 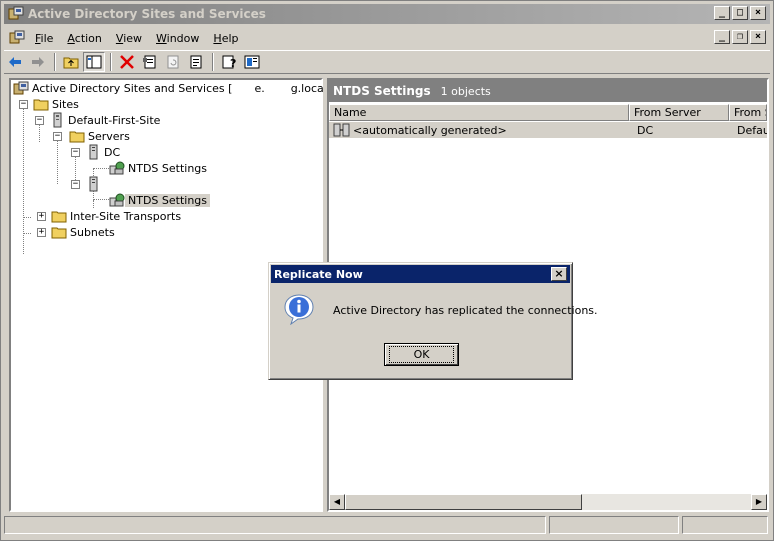 What do you see at coordinates (47, 38) in the screenshot?
I see `menu-file-rest: ile` at bounding box center [47, 38].